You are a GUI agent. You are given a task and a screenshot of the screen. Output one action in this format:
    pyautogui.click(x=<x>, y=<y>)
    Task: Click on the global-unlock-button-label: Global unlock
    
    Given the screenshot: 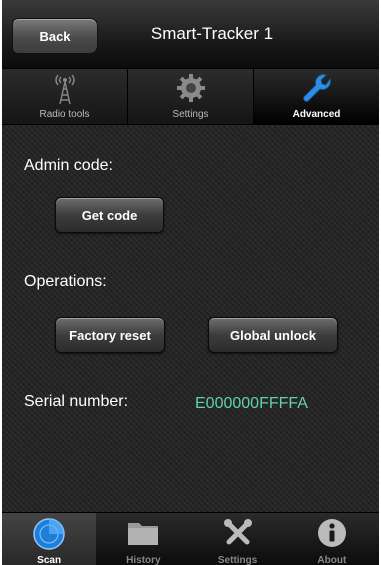 What is the action you would take?
    pyautogui.click(x=273, y=335)
    